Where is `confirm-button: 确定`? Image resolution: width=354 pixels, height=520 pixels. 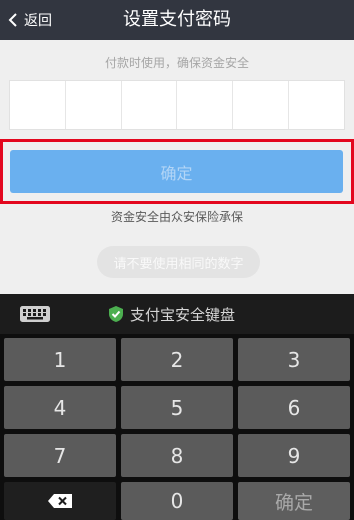
confirm-button: 确定 is located at coordinates (176, 171).